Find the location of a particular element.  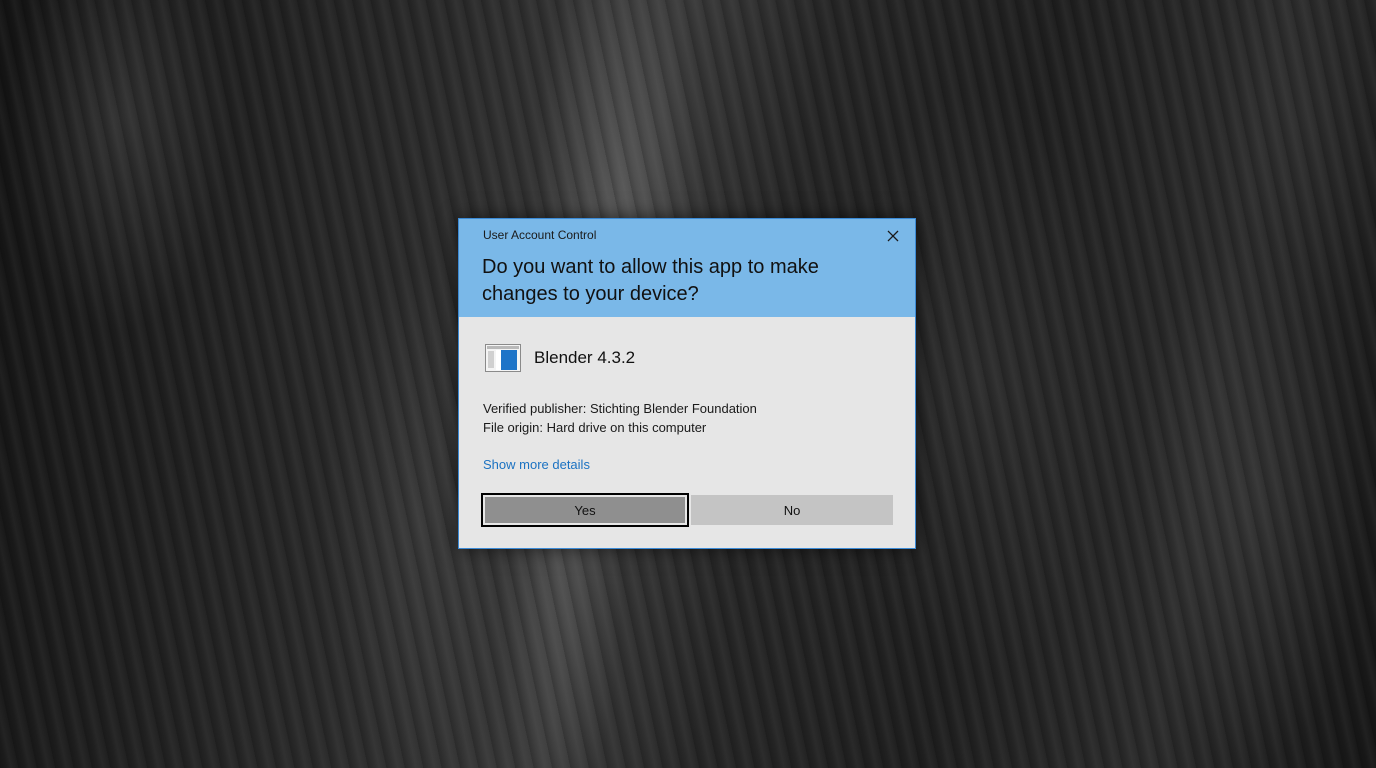

show-more-details-link: Show more details is located at coordinates (536, 464).